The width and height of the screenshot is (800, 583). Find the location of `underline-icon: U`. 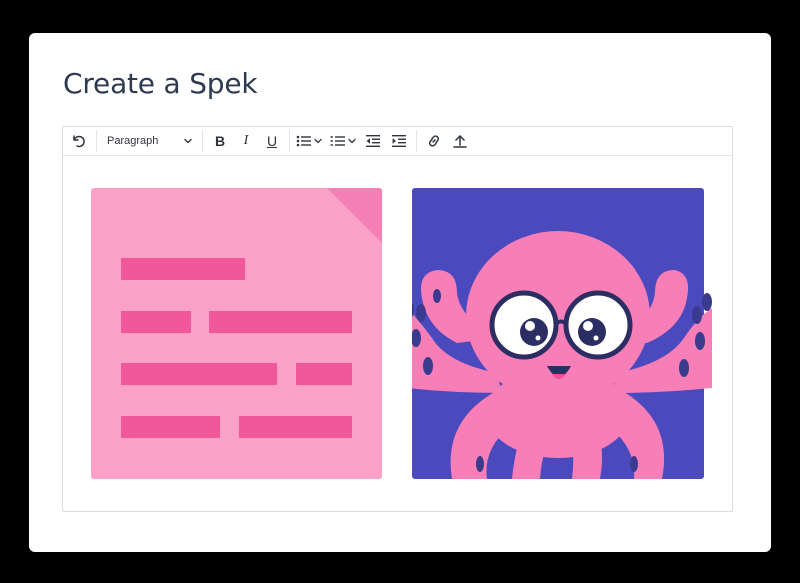

underline-icon: U is located at coordinates (272, 141).